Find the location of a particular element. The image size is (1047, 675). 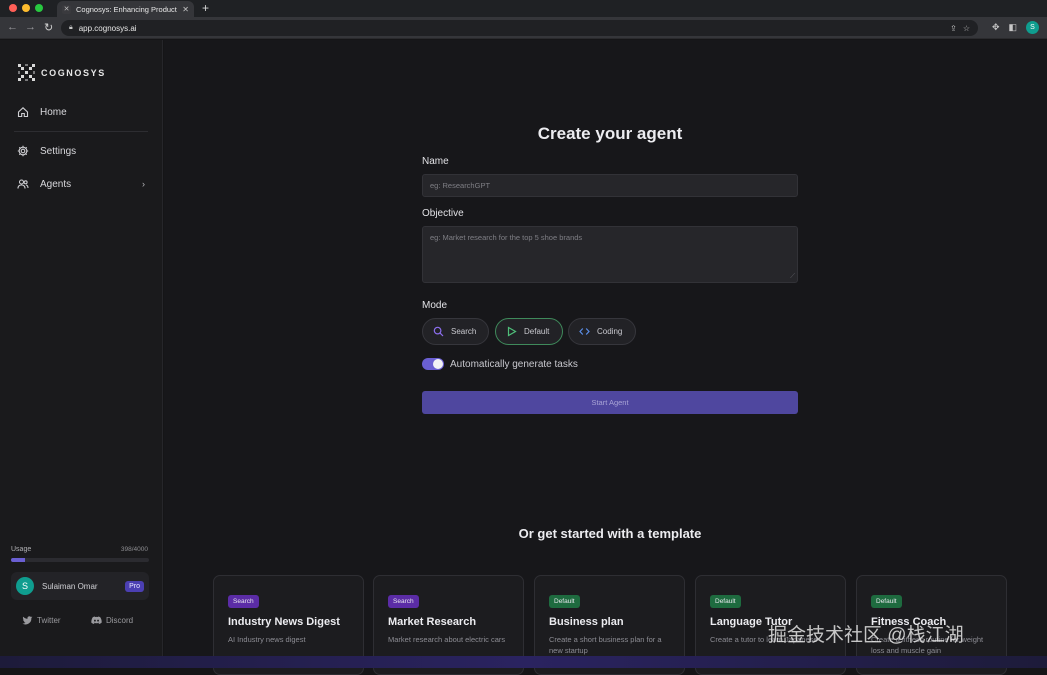

code-icon is located at coordinates (584, 331).